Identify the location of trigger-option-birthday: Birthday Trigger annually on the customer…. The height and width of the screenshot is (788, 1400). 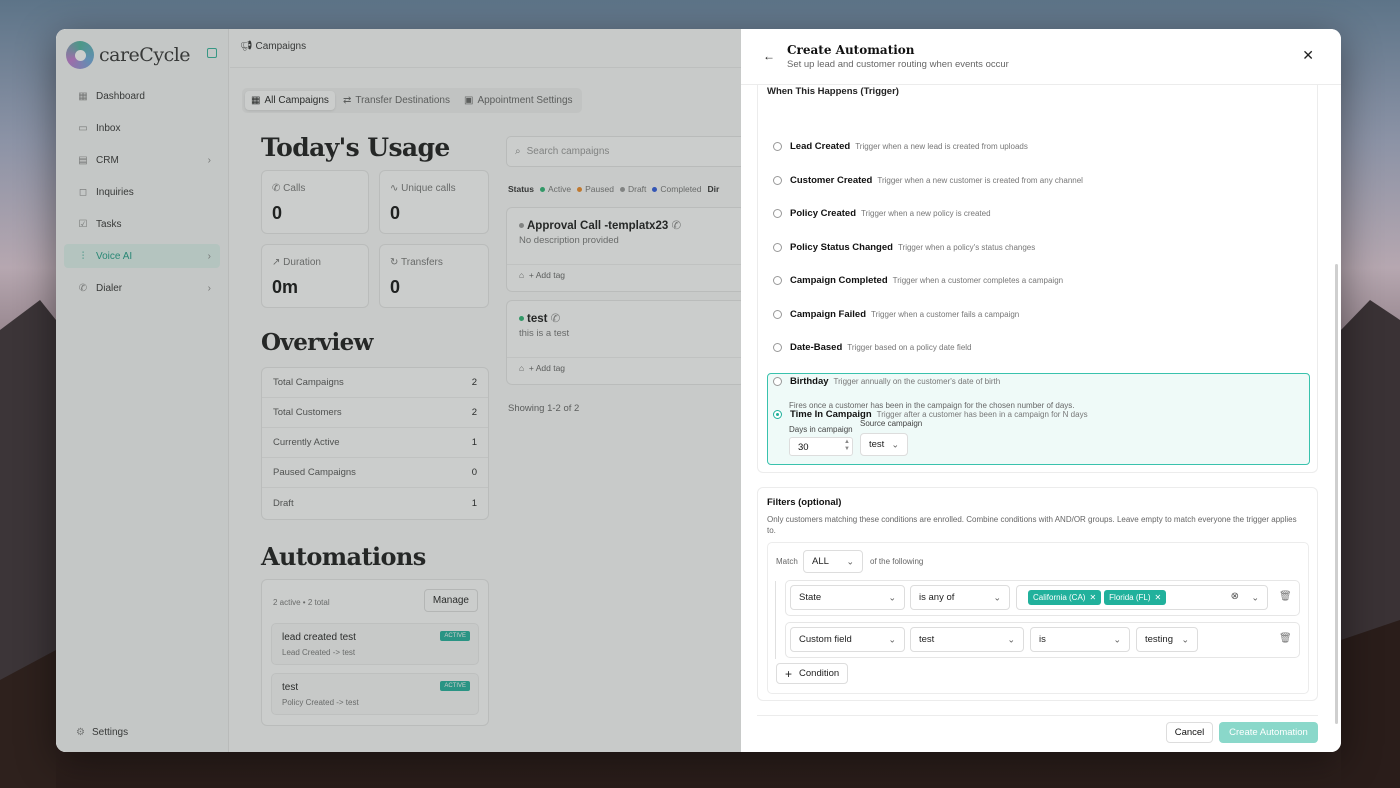
(886, 381).